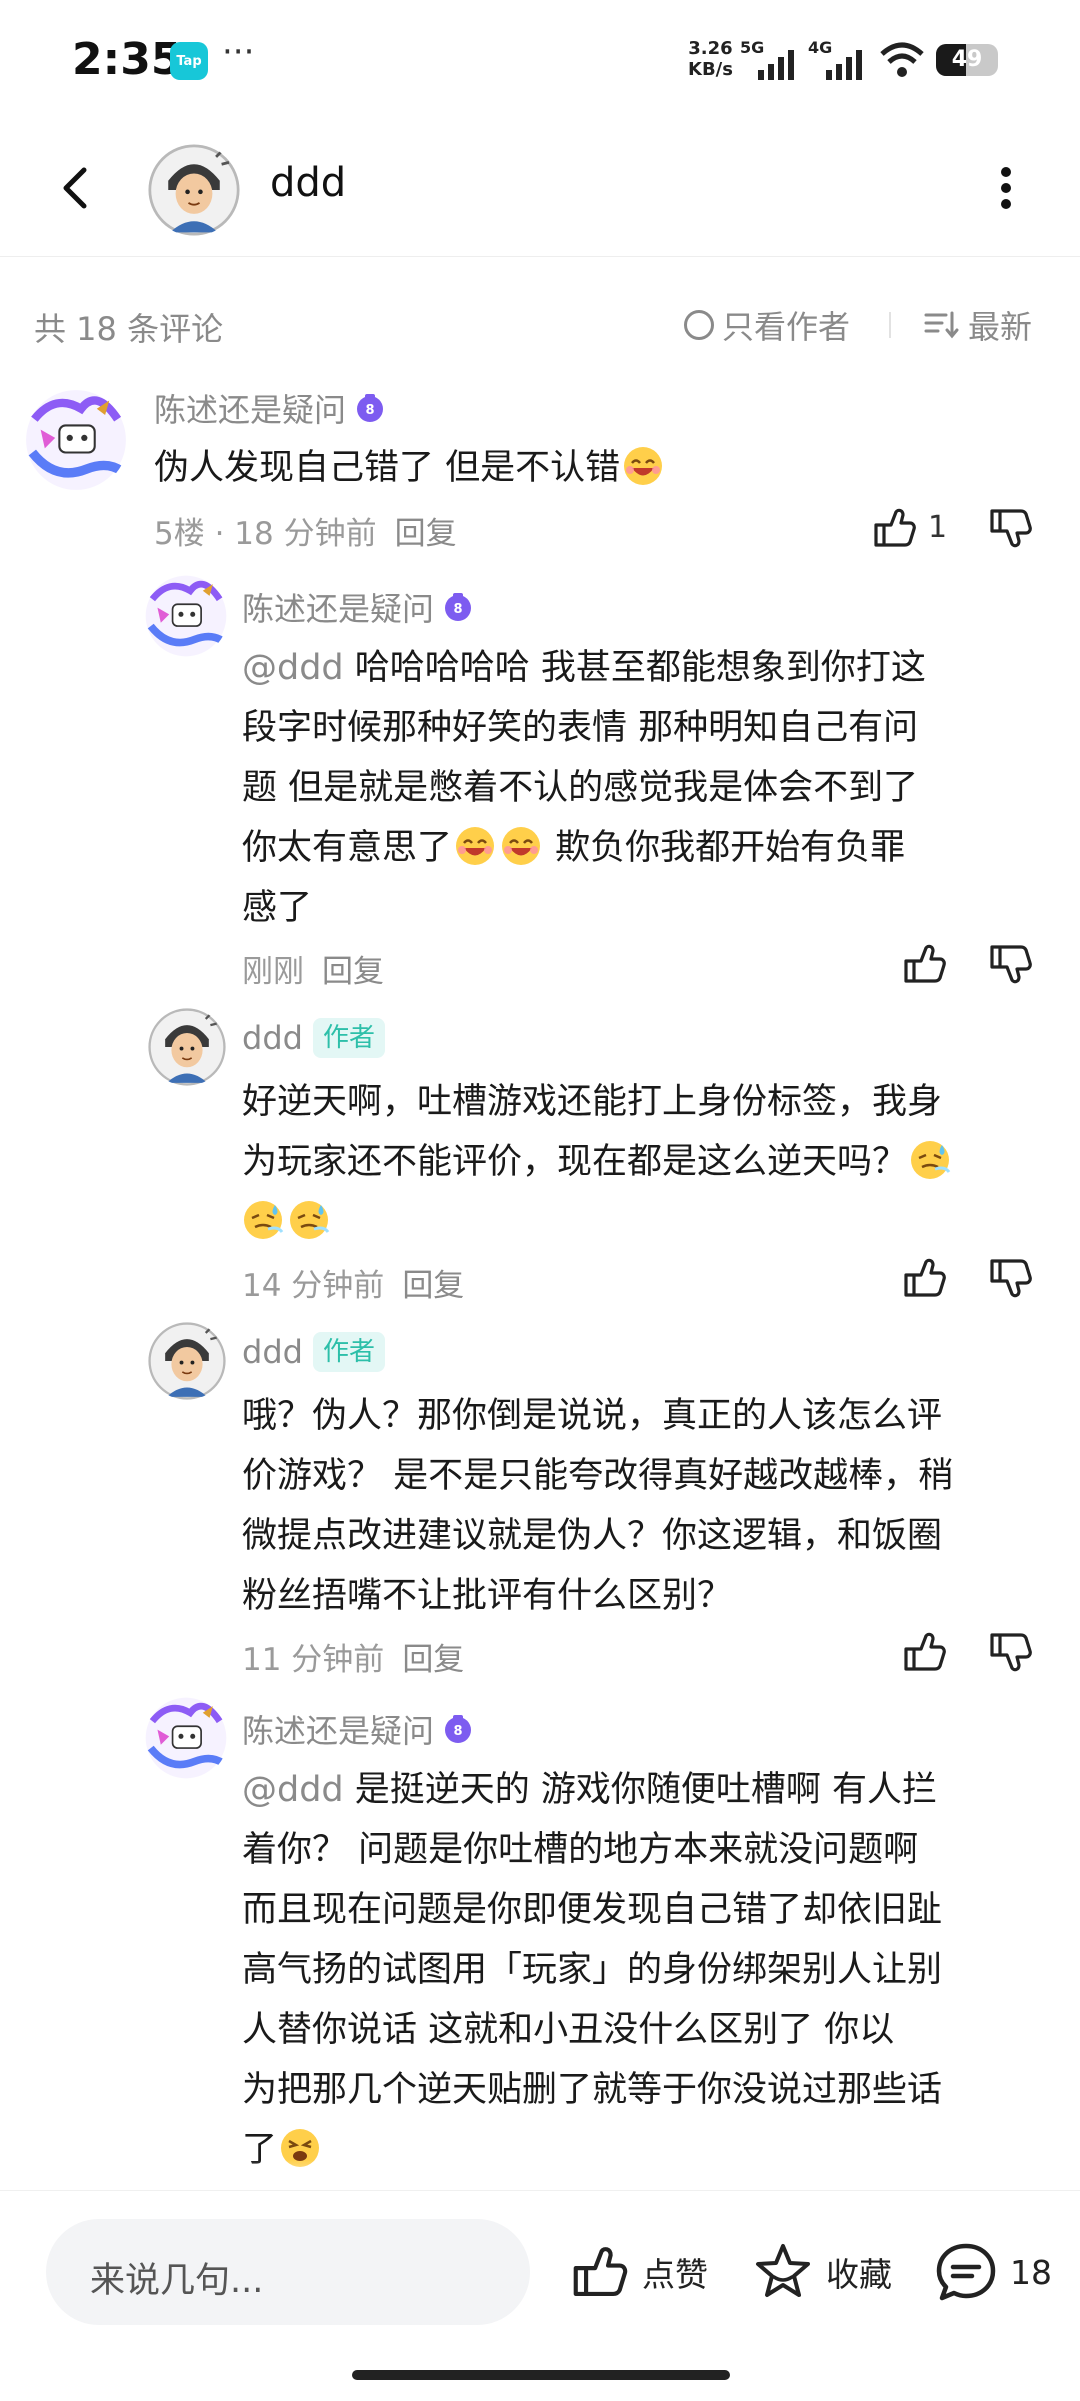 The image size is (1080, 2401). Describe the element at coordinates (308, 183) in the screenshot. I see `page-title: ddd` at that location.